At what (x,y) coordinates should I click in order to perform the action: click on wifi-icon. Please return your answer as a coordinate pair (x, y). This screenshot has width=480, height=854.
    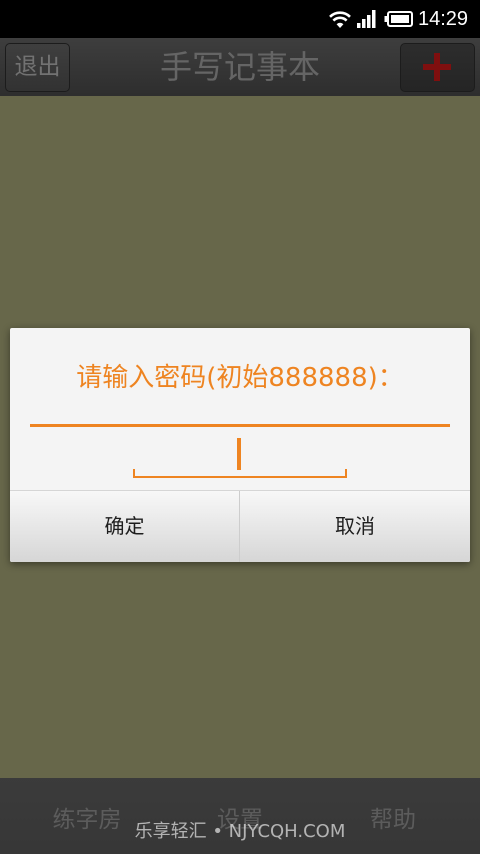
    Looking at the image, I should click on (340, 19).